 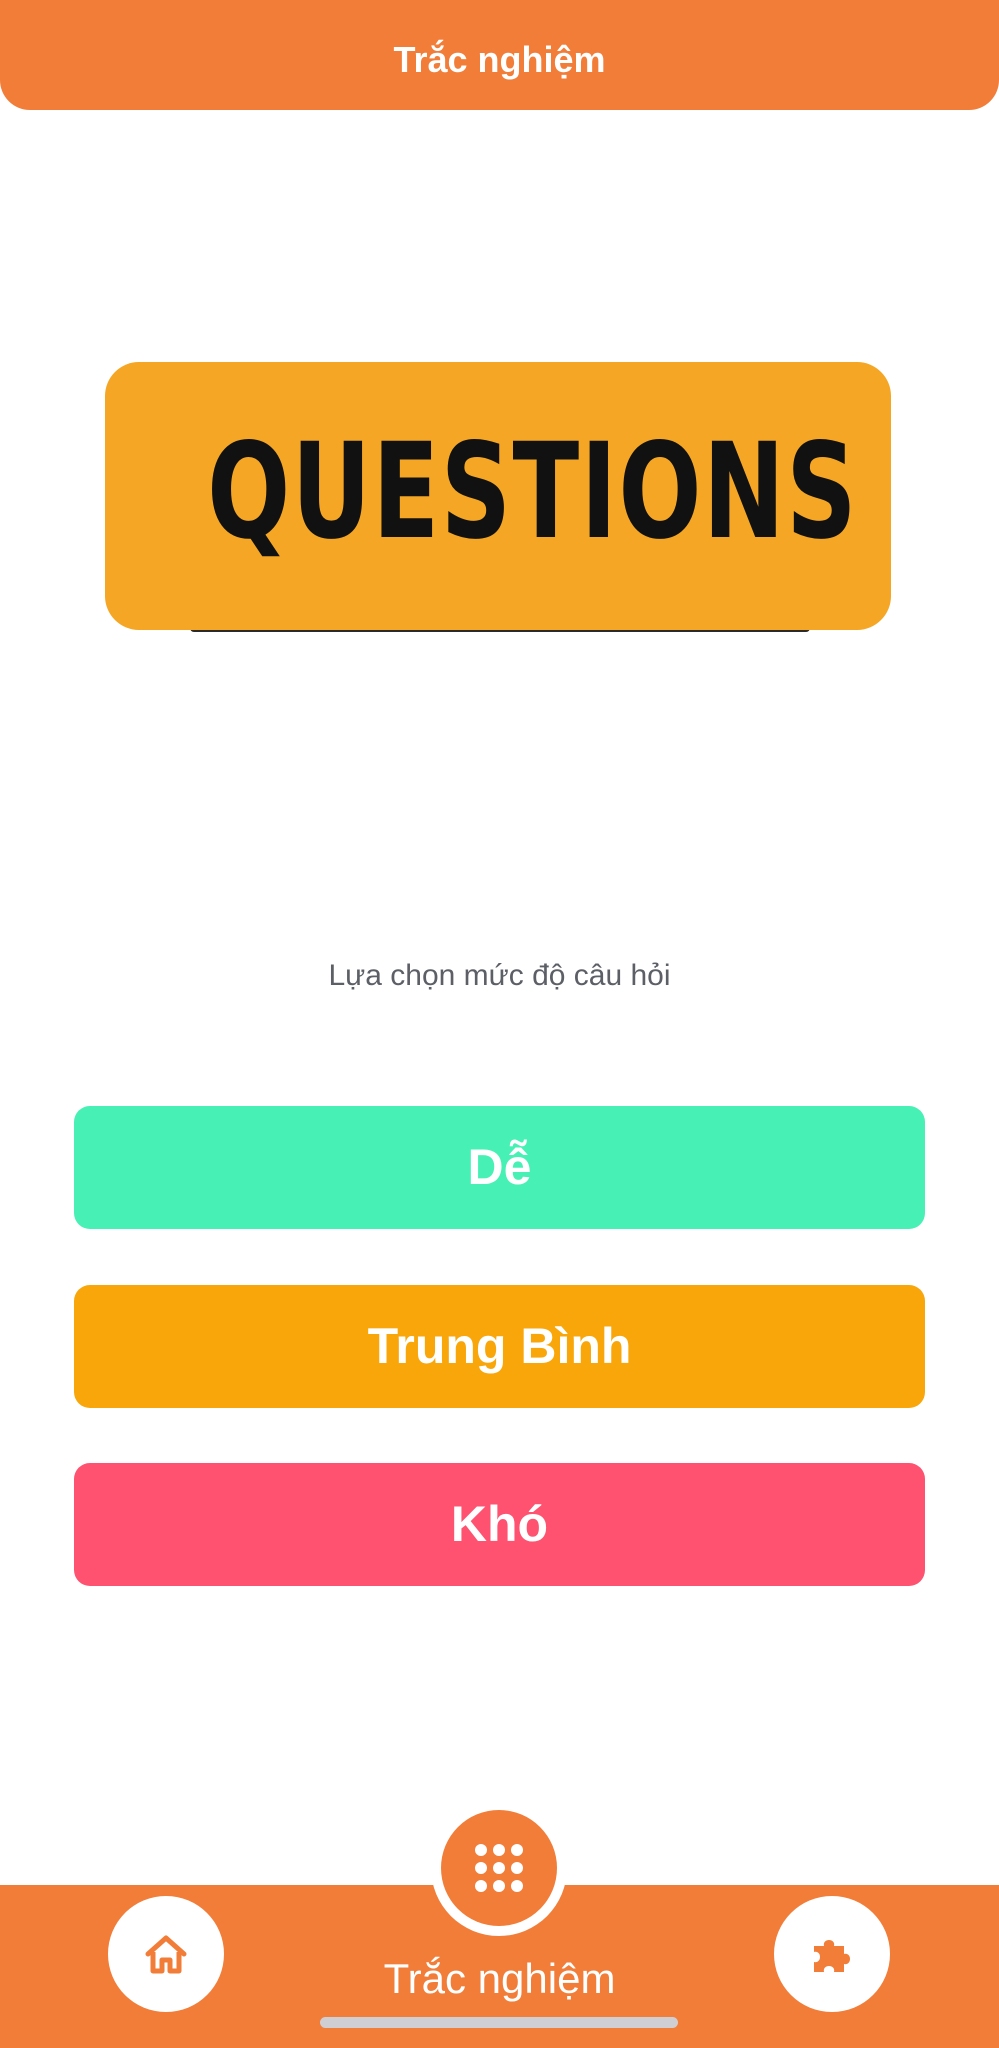 What do you see at coordinates (499, 975) in the screenshot?
I see `level-prompt: Lựa chọn mức độ câu hỏi` at bounding box center [499, 975].